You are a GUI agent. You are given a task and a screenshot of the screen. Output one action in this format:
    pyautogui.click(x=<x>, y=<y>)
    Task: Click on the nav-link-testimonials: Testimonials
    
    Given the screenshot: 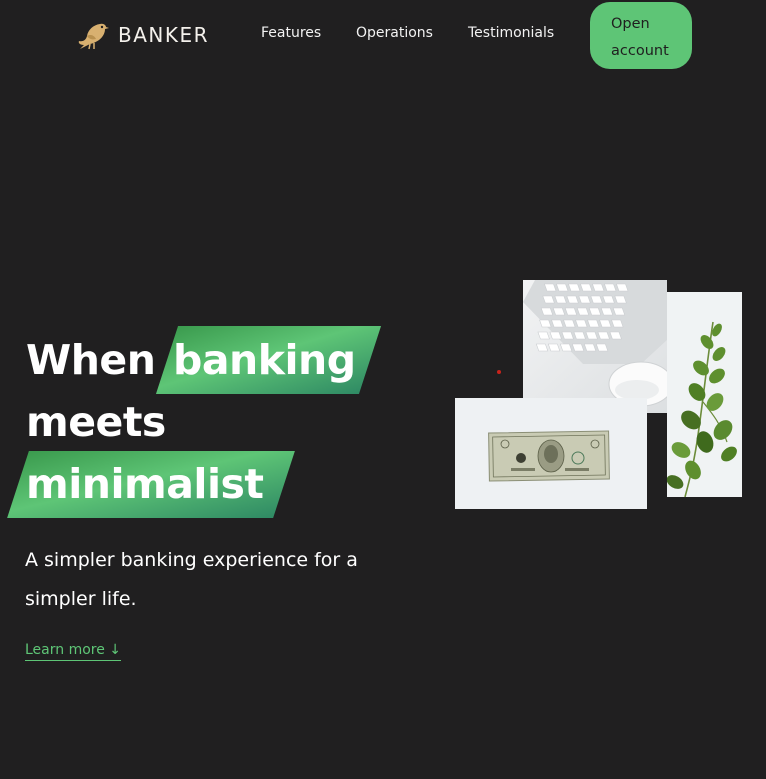 What is the action you would take?
    pyautogui.click(x=511, y=33)
    